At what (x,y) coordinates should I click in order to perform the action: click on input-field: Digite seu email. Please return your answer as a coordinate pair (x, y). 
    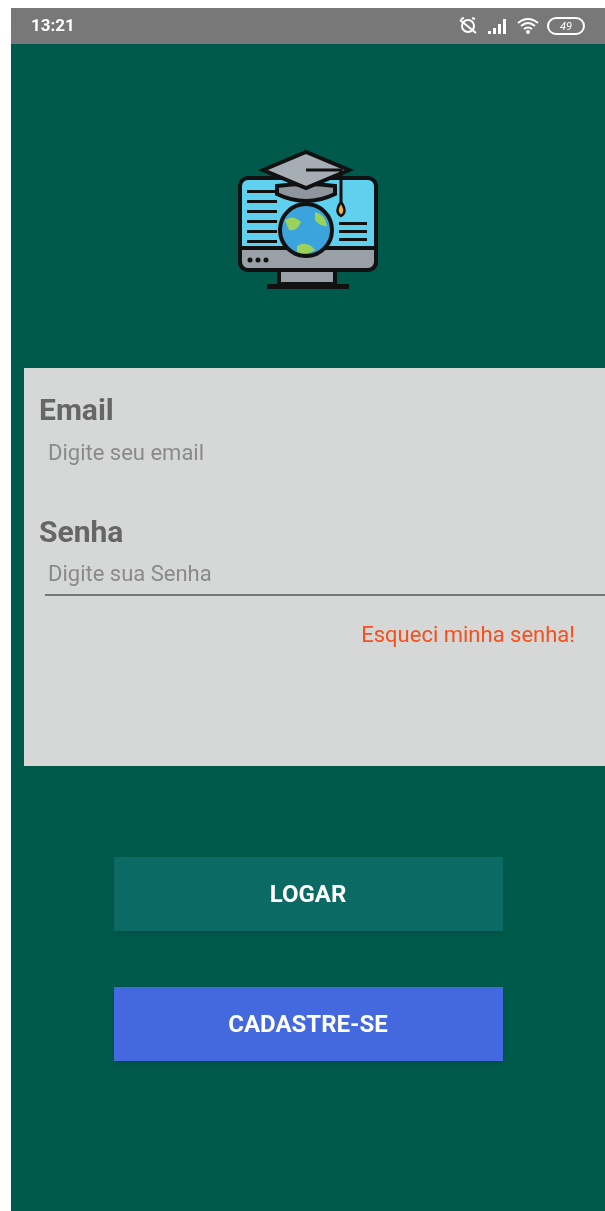
    Looking at the image, I should click on (325, 452).